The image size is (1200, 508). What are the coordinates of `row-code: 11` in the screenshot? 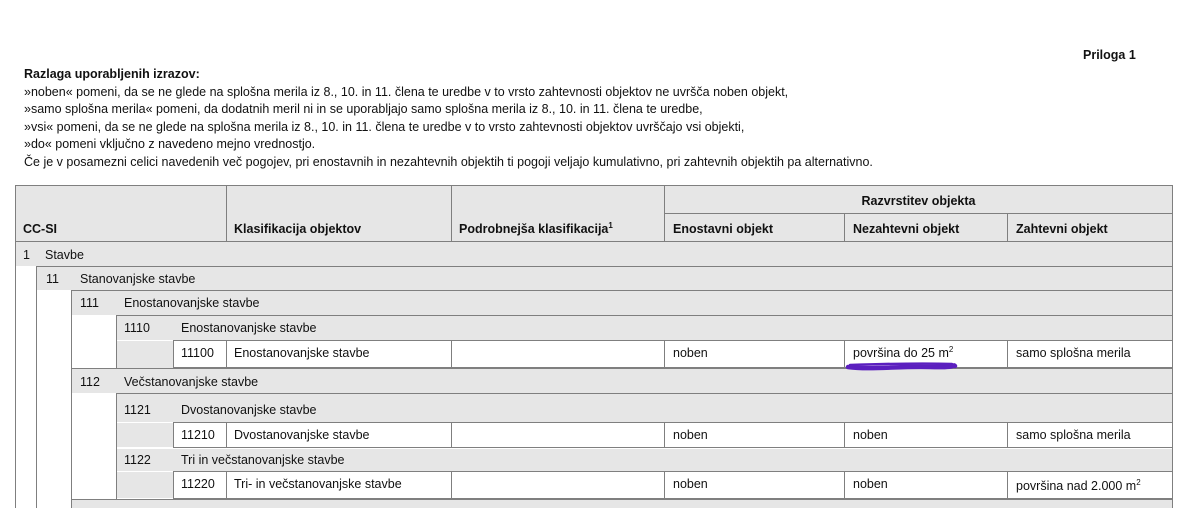 It's located at (52, 279).